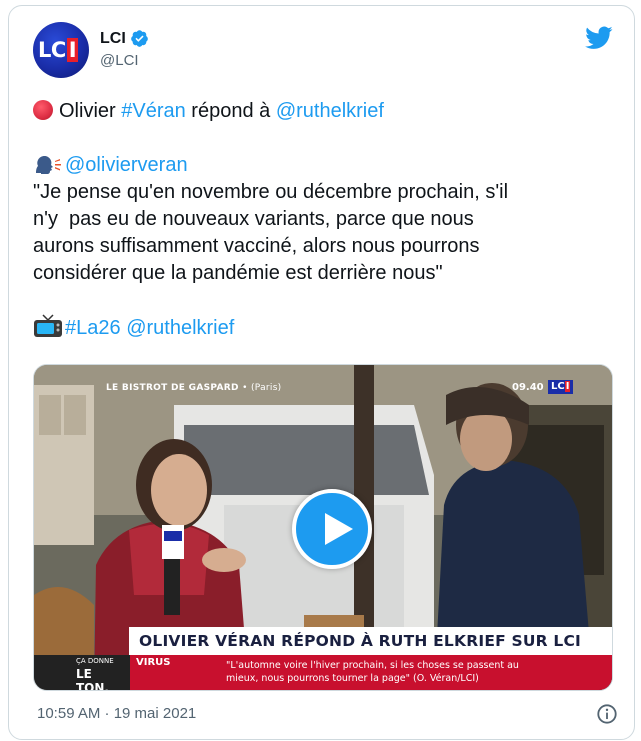 The height and width of the screenshot is (741, 641). I want to click on show-logo-big: LE TON., so click(92, 679).